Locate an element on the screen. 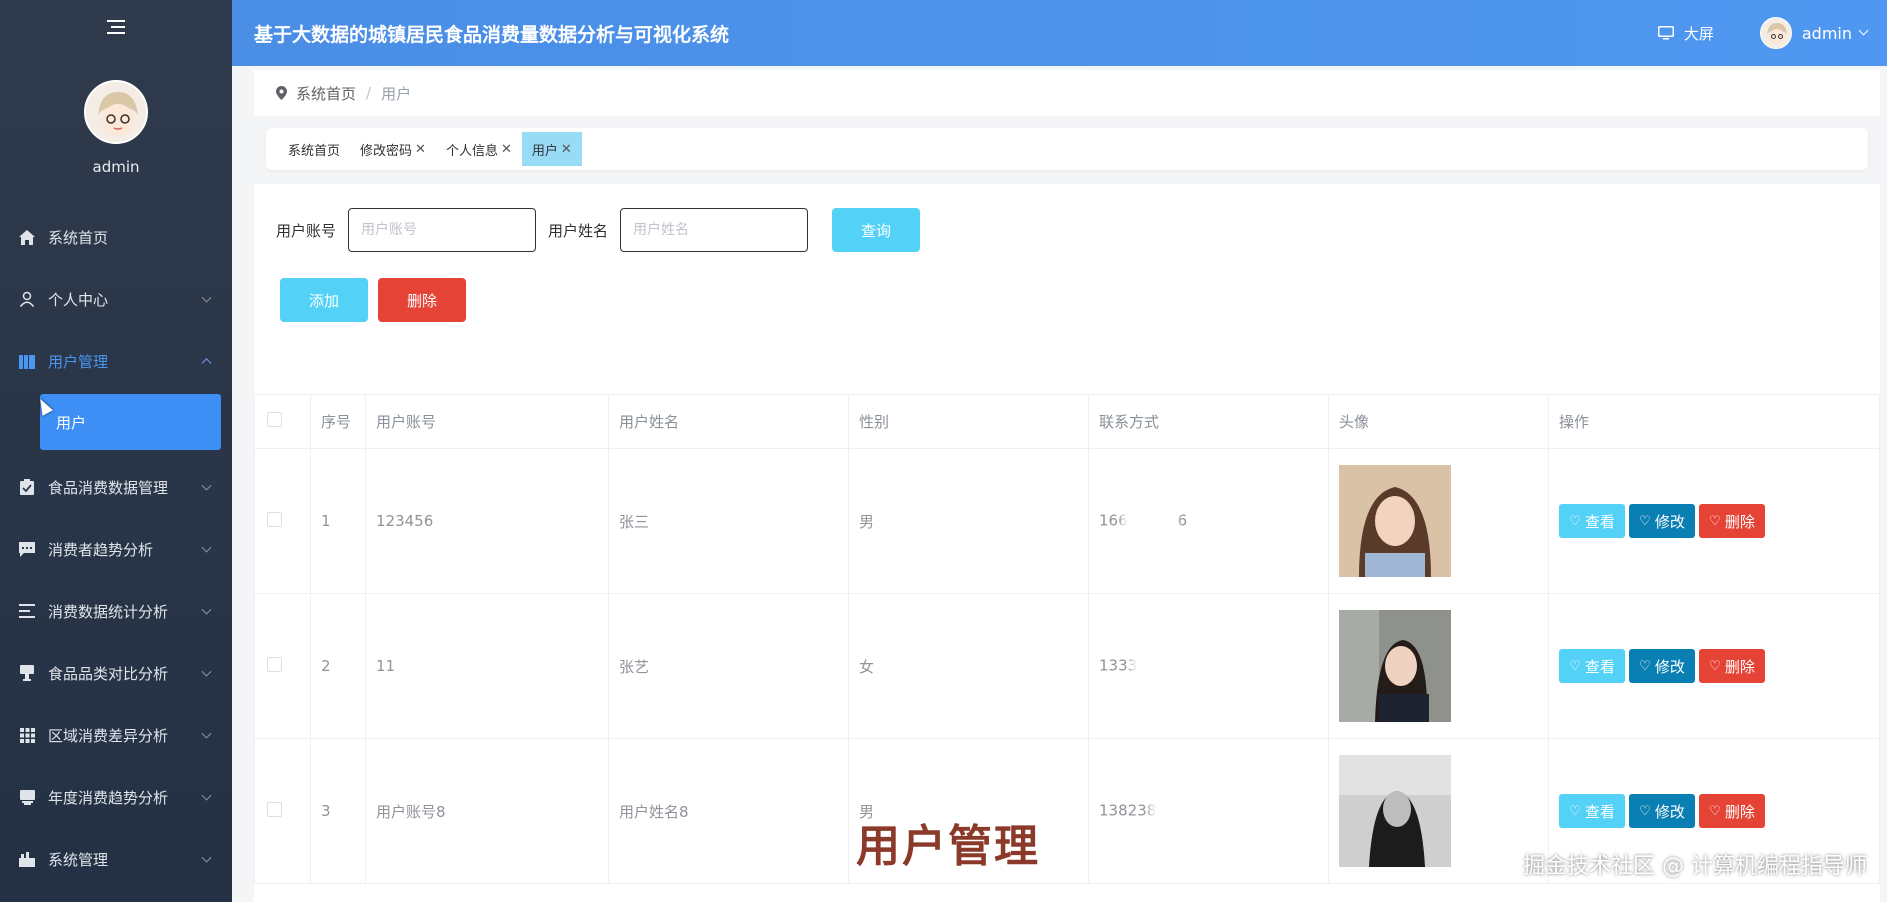  tab-bar: 系统首页 修改密码 ✕ 个人信息 ✕ 用户 ✕ is located at coordinates (1067, 149).